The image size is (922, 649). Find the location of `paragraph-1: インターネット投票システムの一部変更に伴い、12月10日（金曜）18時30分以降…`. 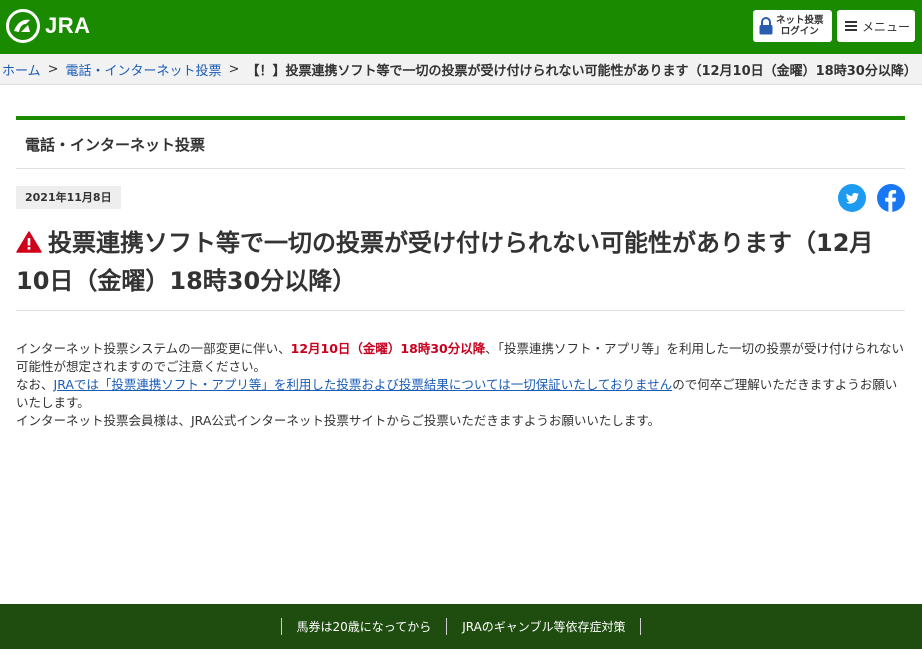

paragraph-1: インターネット投票システムの一部変更に伴い、12月10日（金曜）18時30分以降… is located at coordinates (460, 358).